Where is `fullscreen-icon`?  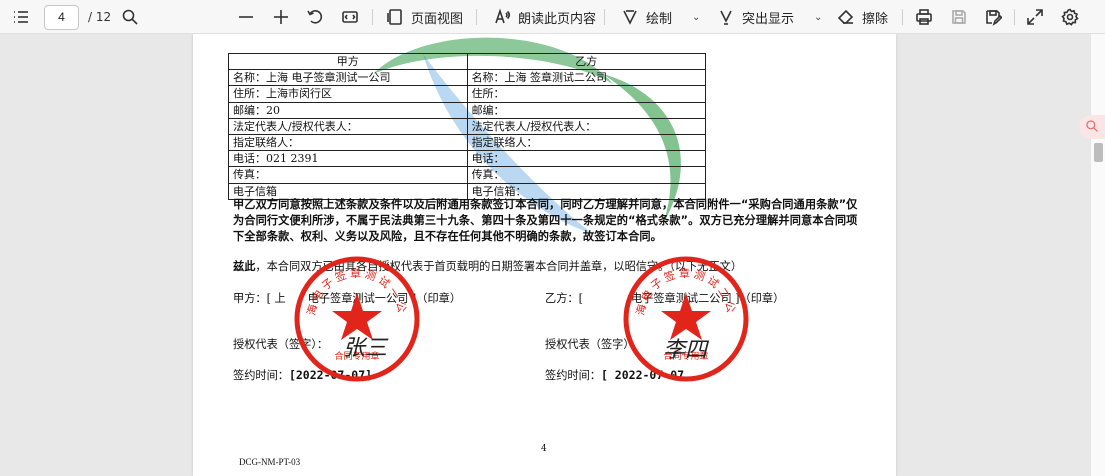 fullscreen-icon is located at coordinates (1035, 17).